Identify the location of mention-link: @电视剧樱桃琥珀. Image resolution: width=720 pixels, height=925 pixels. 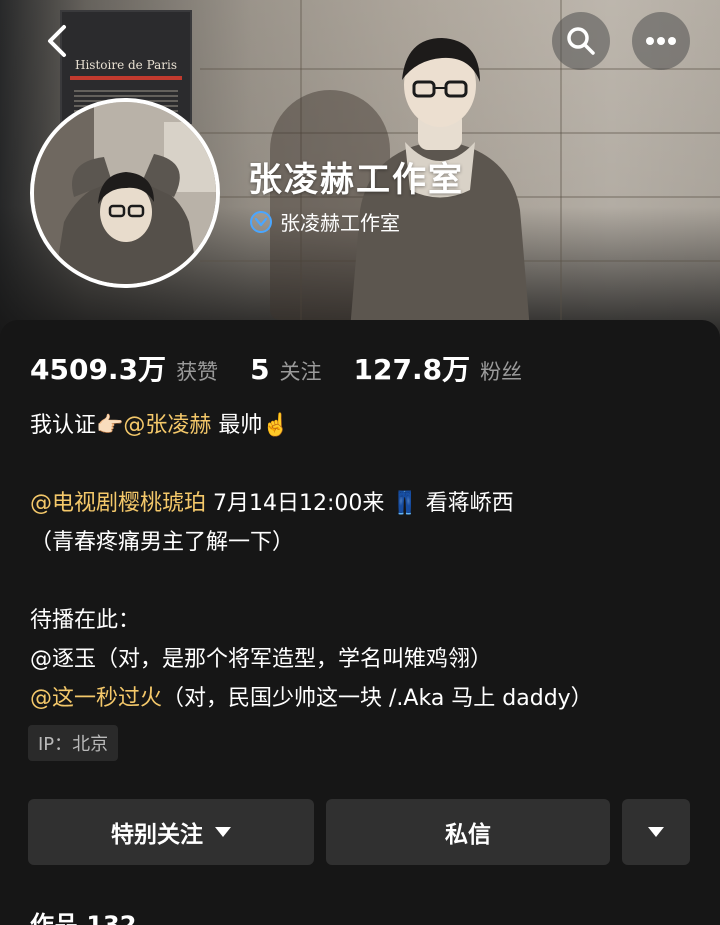
(118, 503).